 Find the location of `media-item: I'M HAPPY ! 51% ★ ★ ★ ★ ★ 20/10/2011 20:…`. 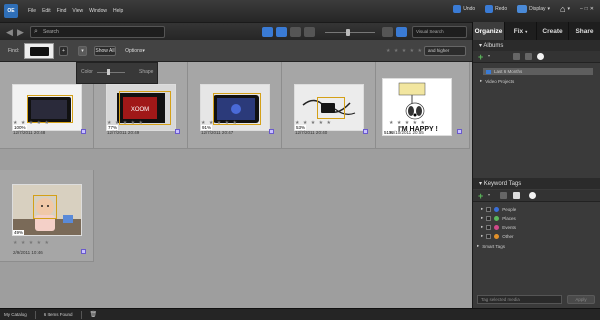

media-item: I'M HAPPY ! 51% ★ ★ ★ ★ ★ 20/10/2011 20:… is located at coordinates (423, 105).